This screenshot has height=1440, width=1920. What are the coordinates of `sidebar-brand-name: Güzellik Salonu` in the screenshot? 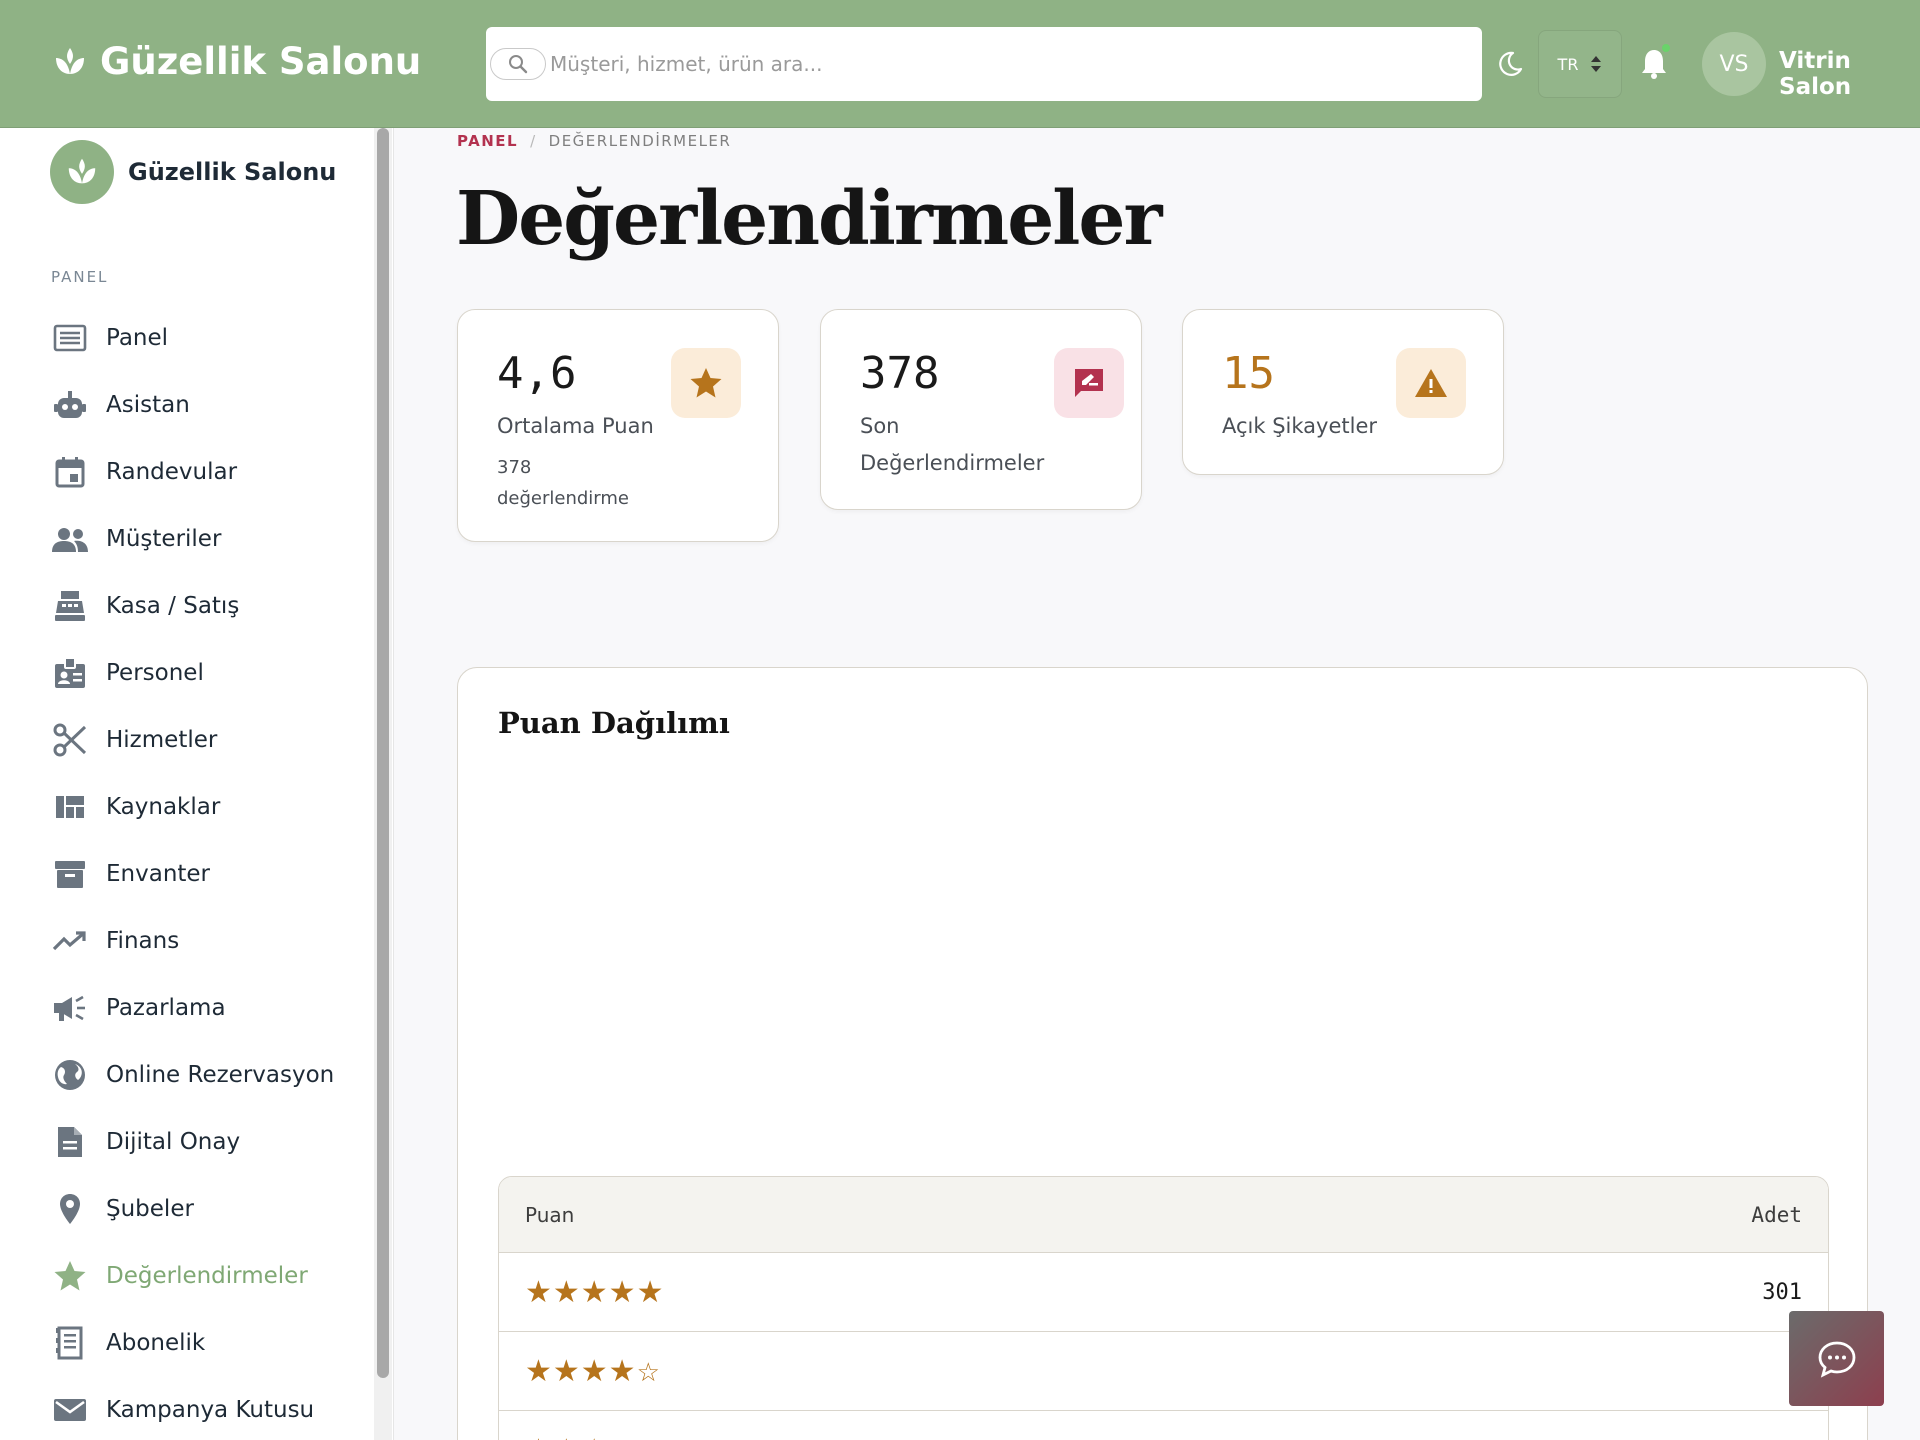 It's located at (232, 172).